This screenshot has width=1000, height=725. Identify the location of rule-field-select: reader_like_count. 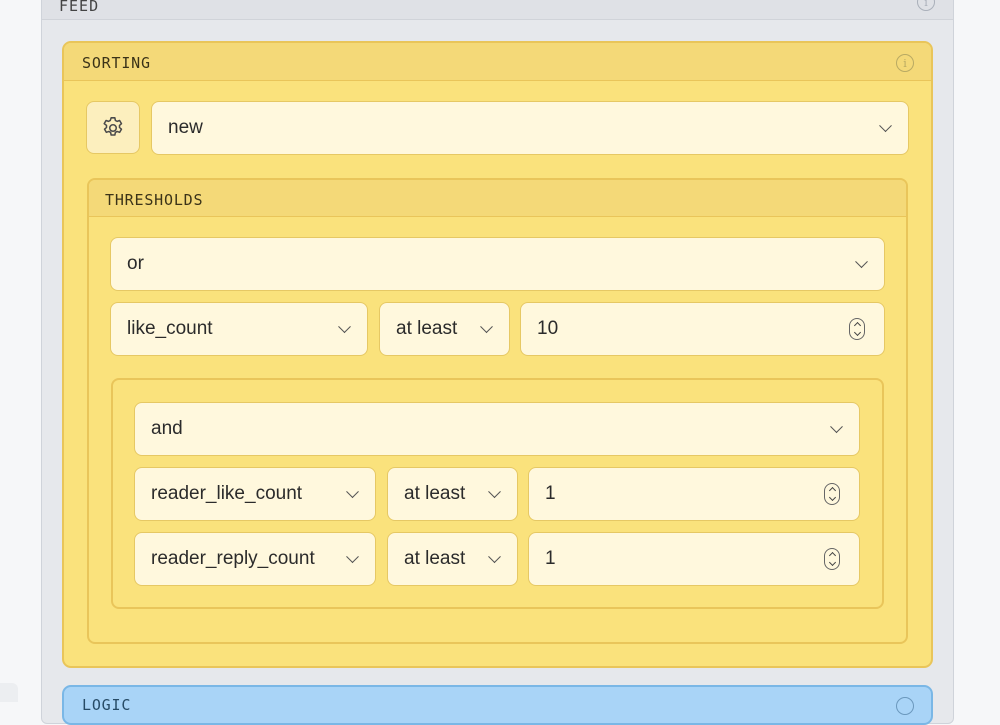
(255, 494).